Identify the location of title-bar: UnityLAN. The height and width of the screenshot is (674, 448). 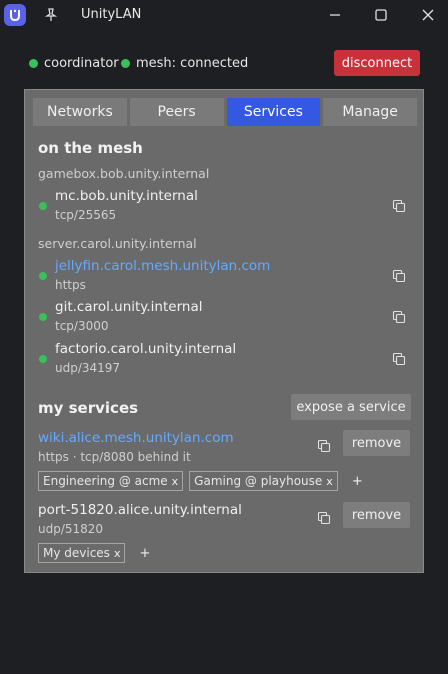
(224, 15).